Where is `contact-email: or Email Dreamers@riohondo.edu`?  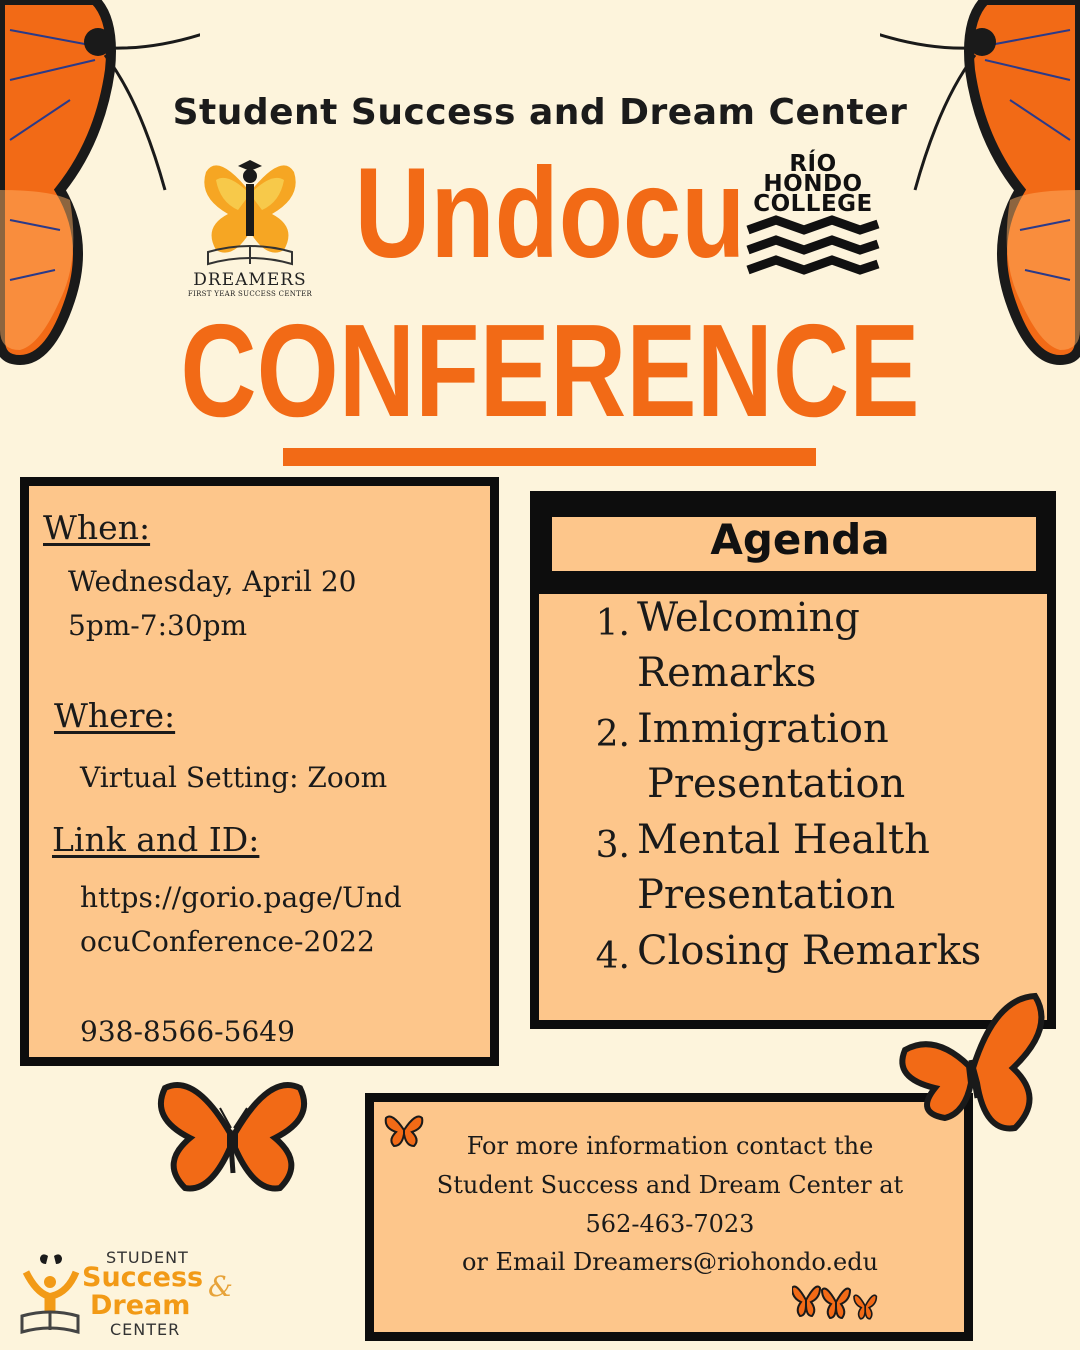
contact-email: or Email Dreamers@riohondo.edu is located at coordinates (670, 1262).